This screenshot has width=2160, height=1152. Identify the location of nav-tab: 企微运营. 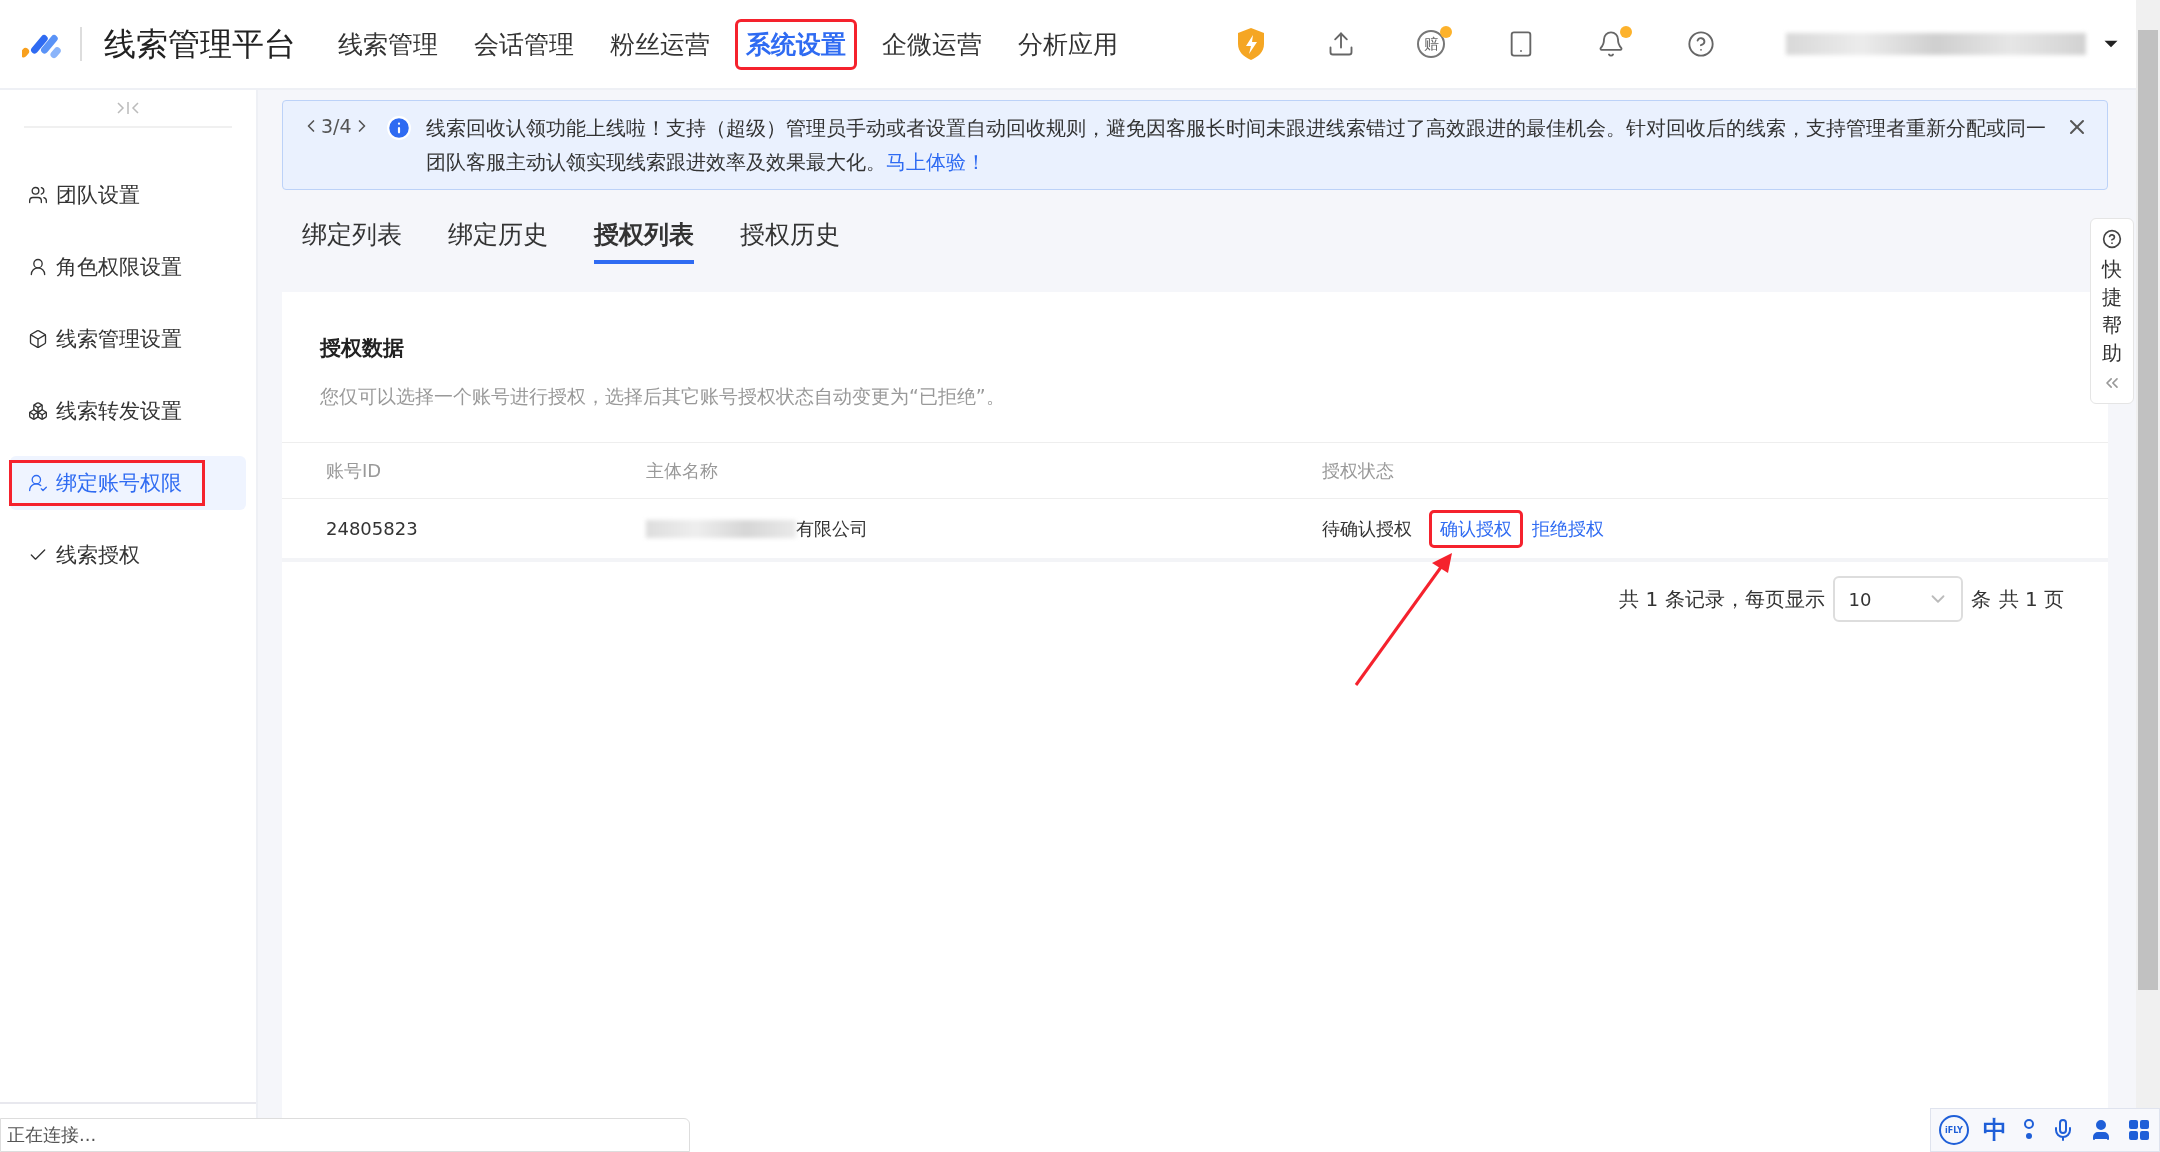
(932, 44).